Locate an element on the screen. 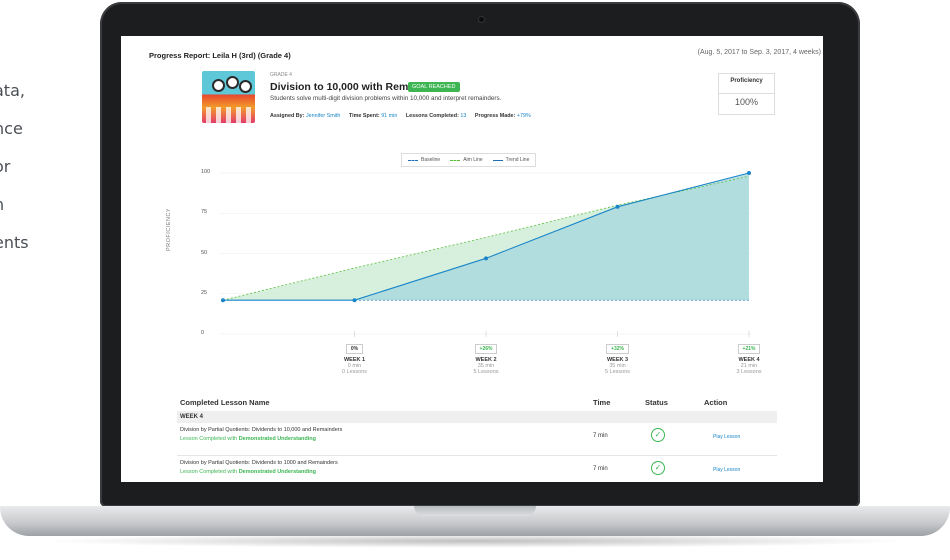 Image resolution: width=950 pixels, height=560 pixels. col-status: Status is located at coordinates (656, 402).